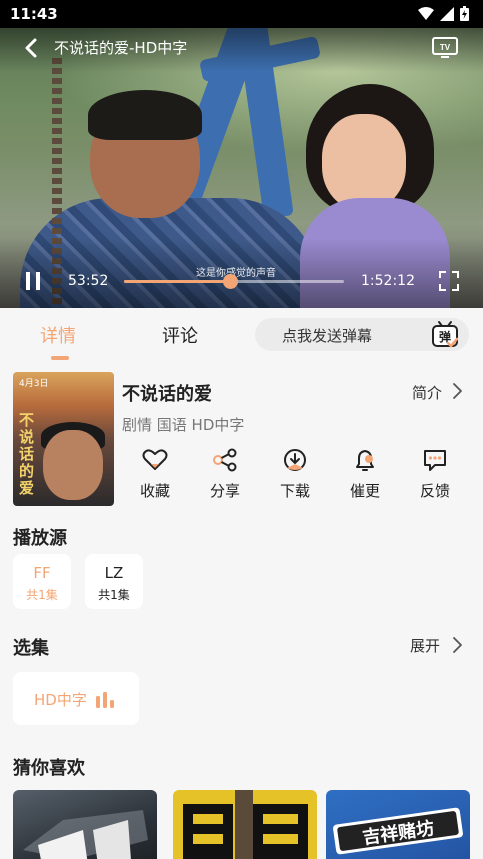  I want to click on movie-poster: 4月3日 不说话的爱, so click(63, 439).